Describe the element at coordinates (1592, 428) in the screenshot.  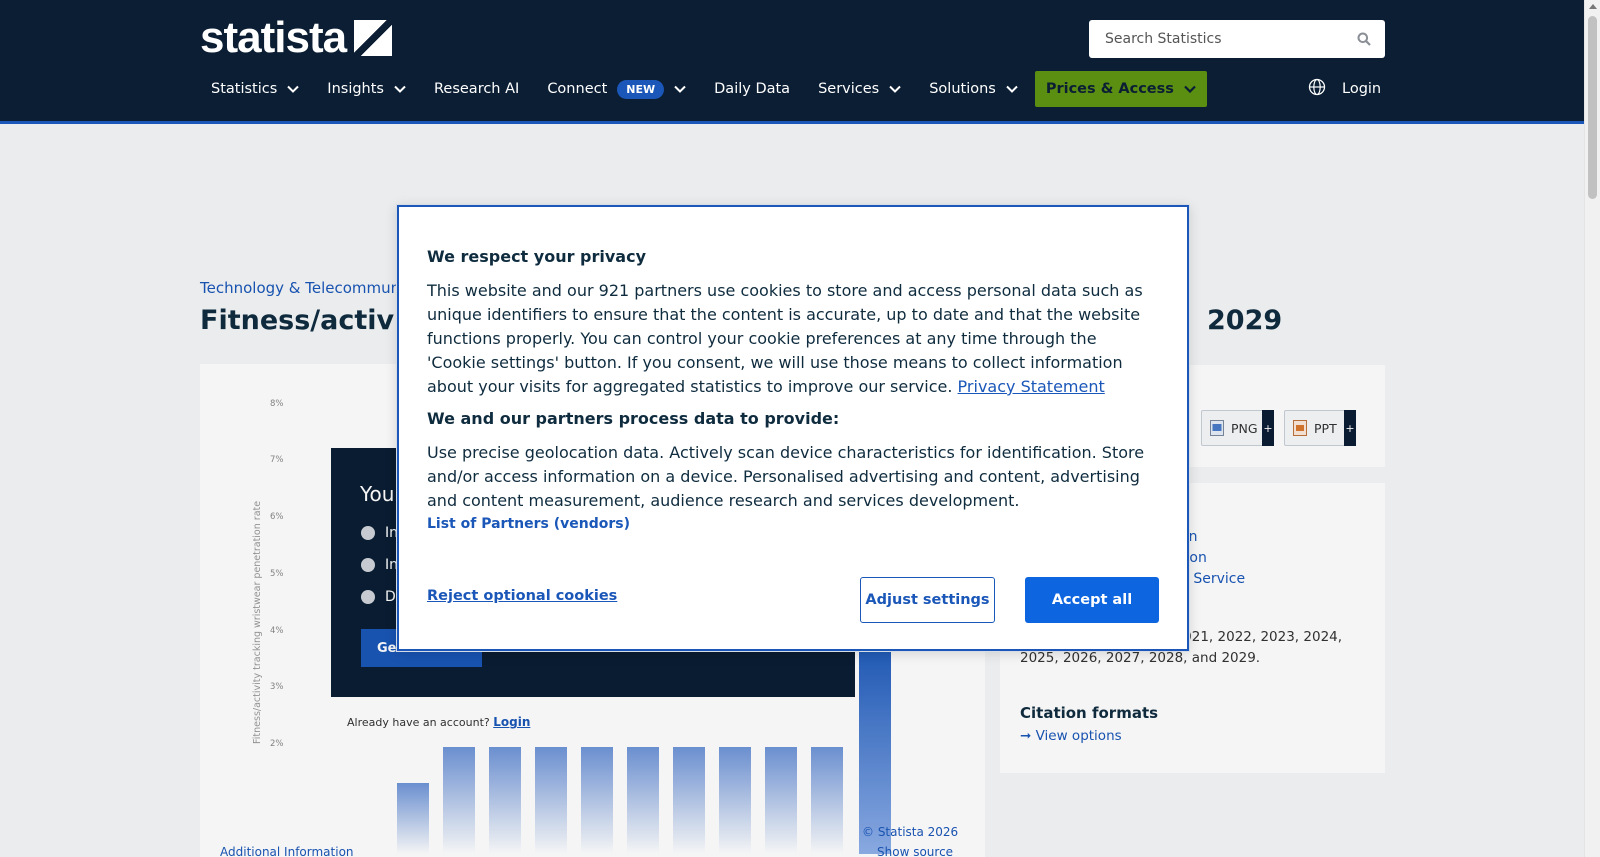
I see `scrollbar` at that location.